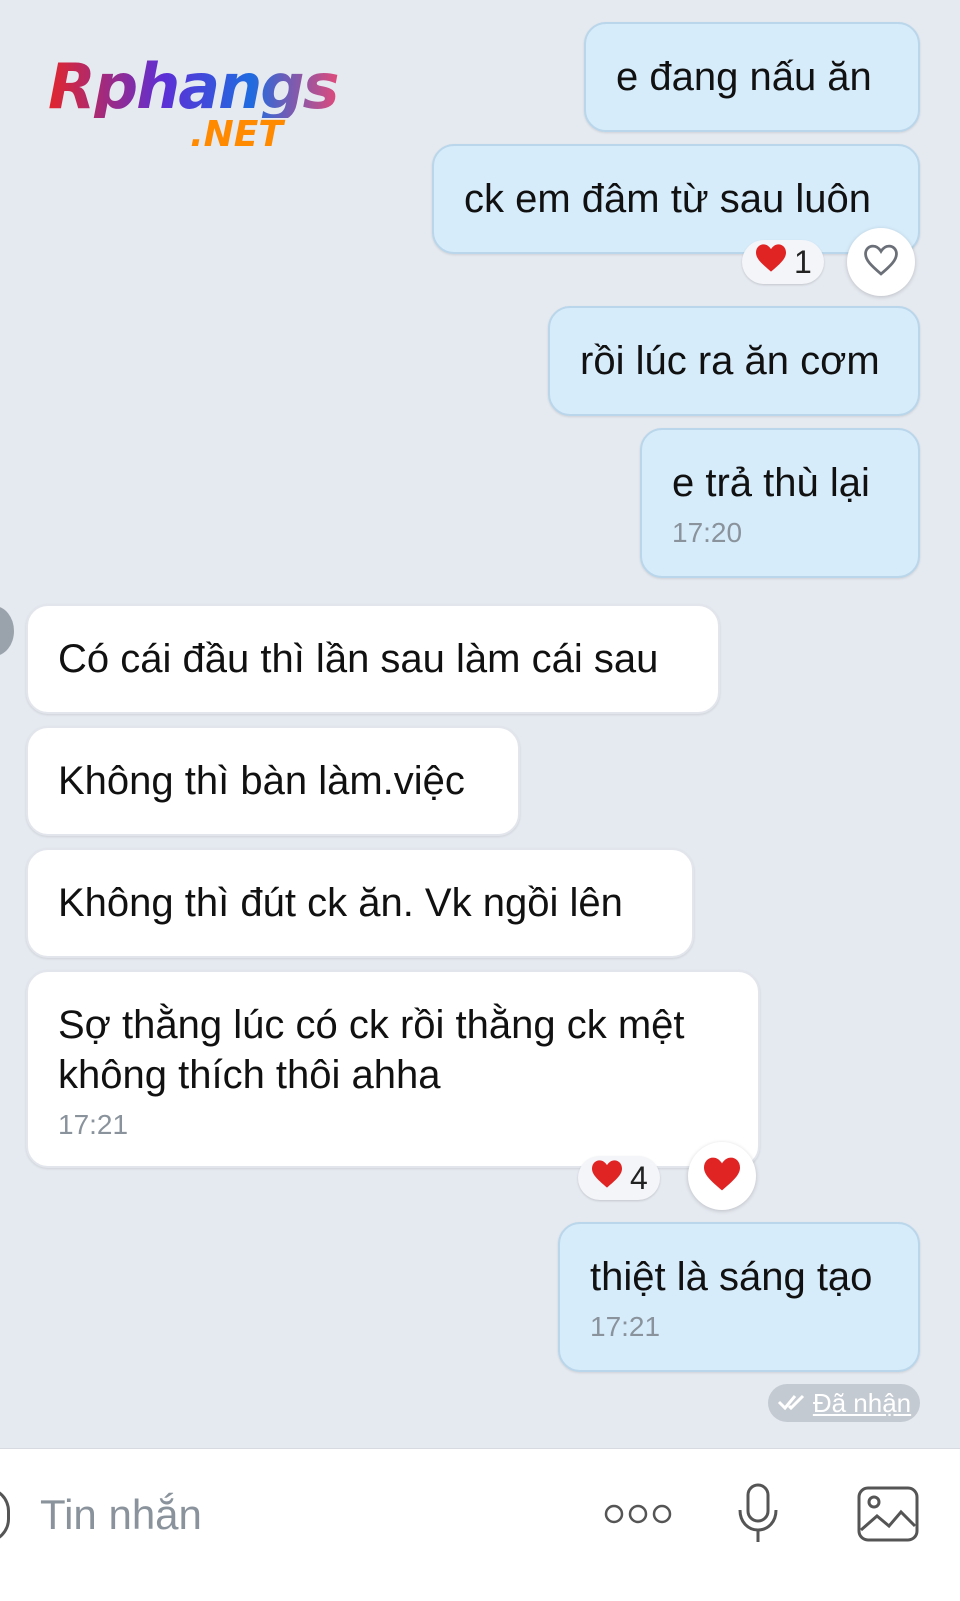 Image resolution: width=960 pixels, height=1601 pixels. Describe the element at coordinates (194, 86) in the screenshot. I see `watermark-main-text: Rphangs` at that location.